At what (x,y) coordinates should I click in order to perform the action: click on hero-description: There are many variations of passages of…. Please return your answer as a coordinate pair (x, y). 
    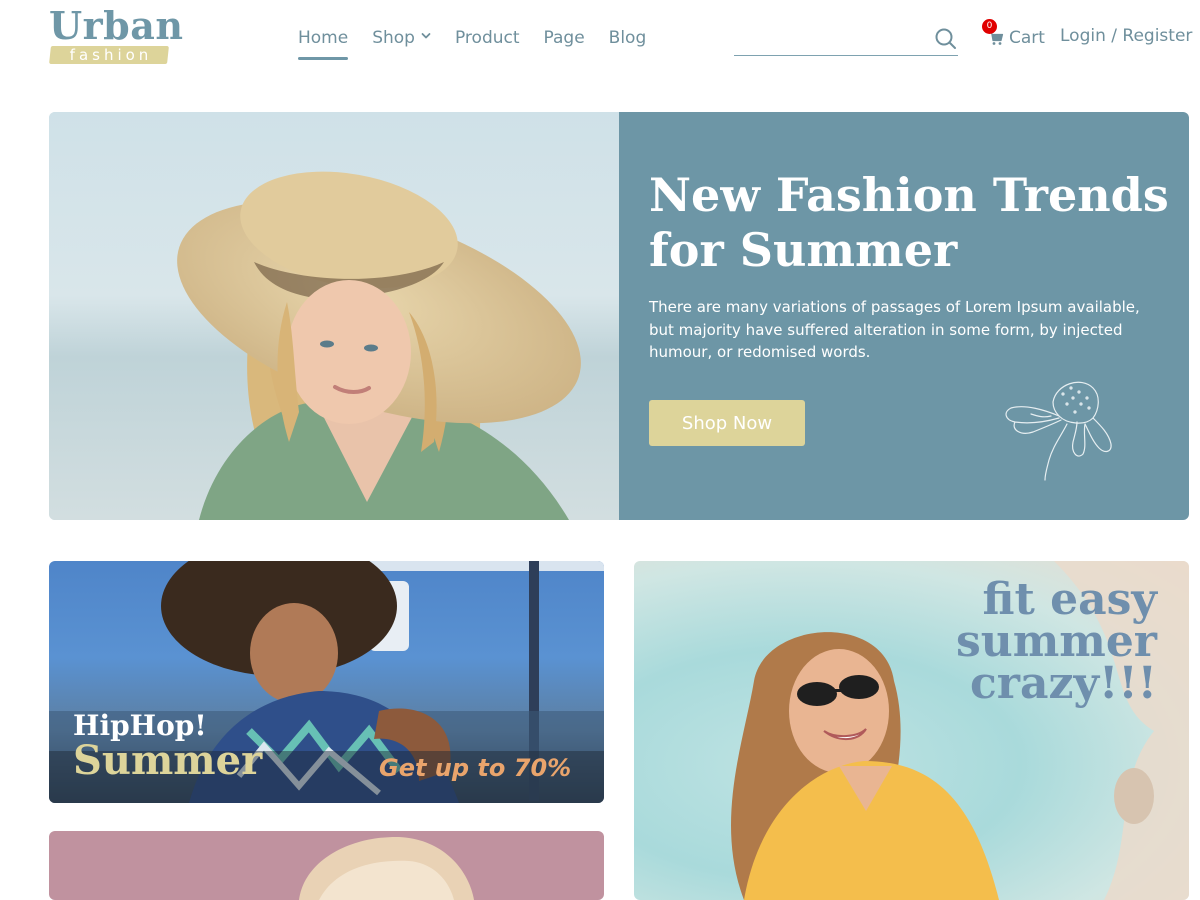
    Looking at the image, I should click on (894, 329).